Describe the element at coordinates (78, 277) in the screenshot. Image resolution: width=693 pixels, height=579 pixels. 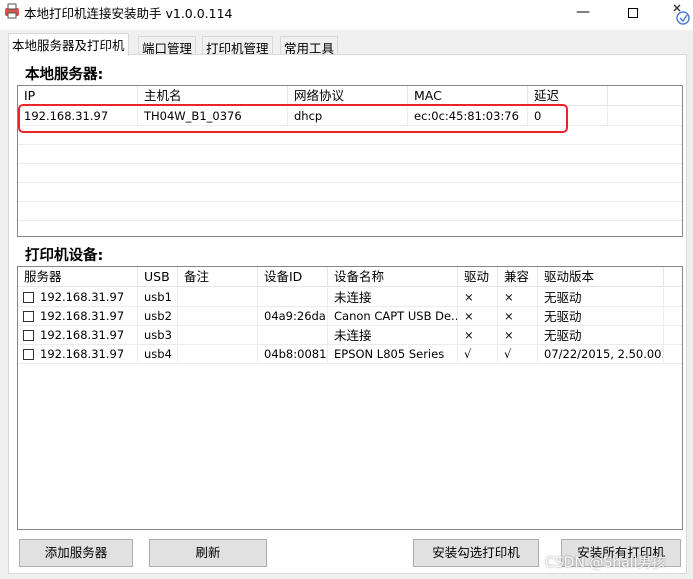
I see `column-header-server: 服务器` at that location.